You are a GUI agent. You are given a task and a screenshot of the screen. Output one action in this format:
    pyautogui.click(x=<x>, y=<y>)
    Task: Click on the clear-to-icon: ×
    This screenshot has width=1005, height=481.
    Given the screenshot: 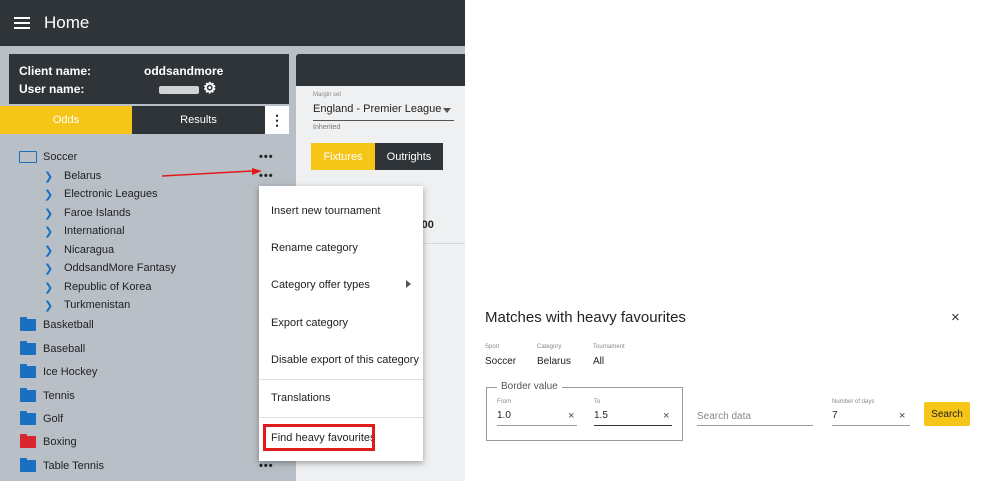 What is the action you would take?
    pyautogui.click(x=666, y=416)
    